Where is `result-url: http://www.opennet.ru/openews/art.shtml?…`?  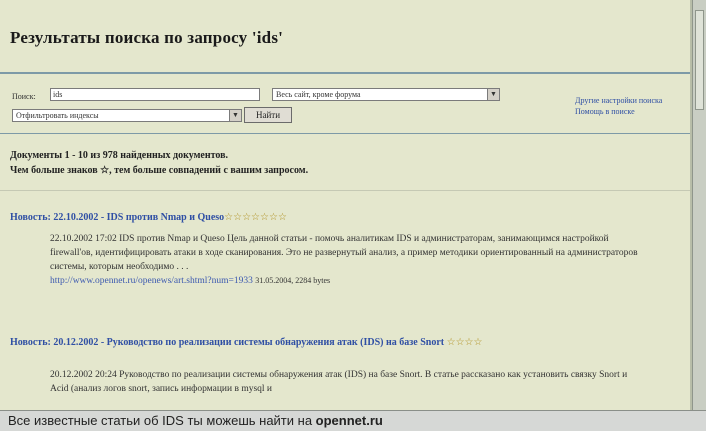 result-url: http://www.opennet.ru/openews/art.shtml?… is located at coordinates (151, 281).